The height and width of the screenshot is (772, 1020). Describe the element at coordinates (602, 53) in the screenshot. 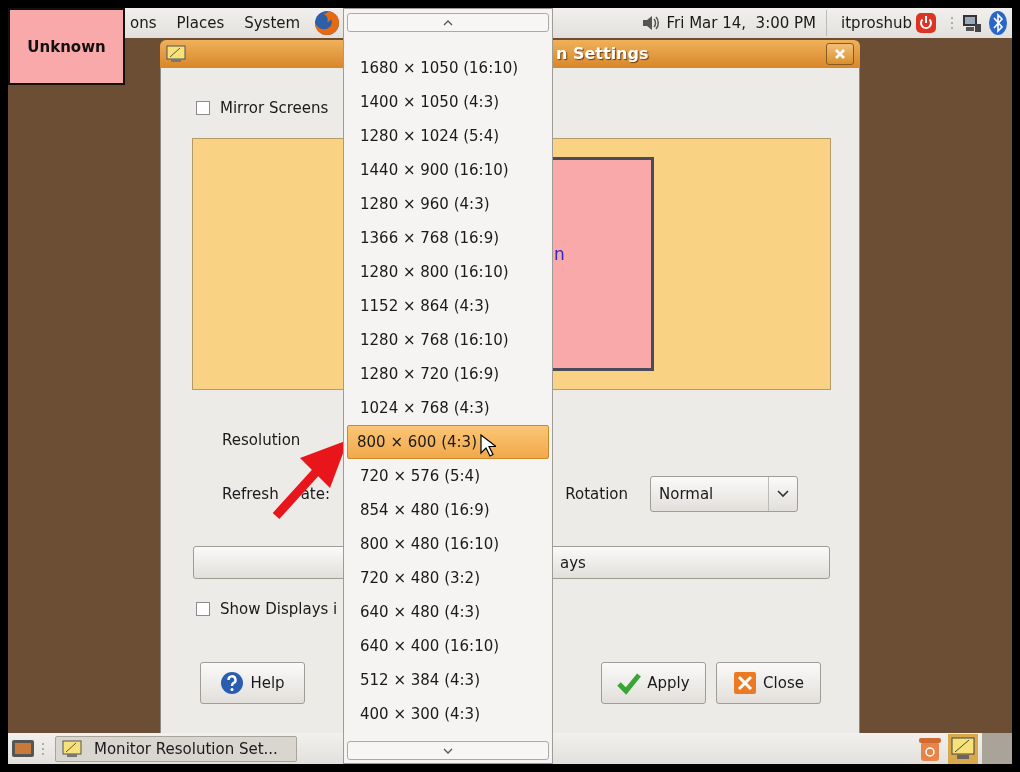

I see `window-title: n Settings` at that location.